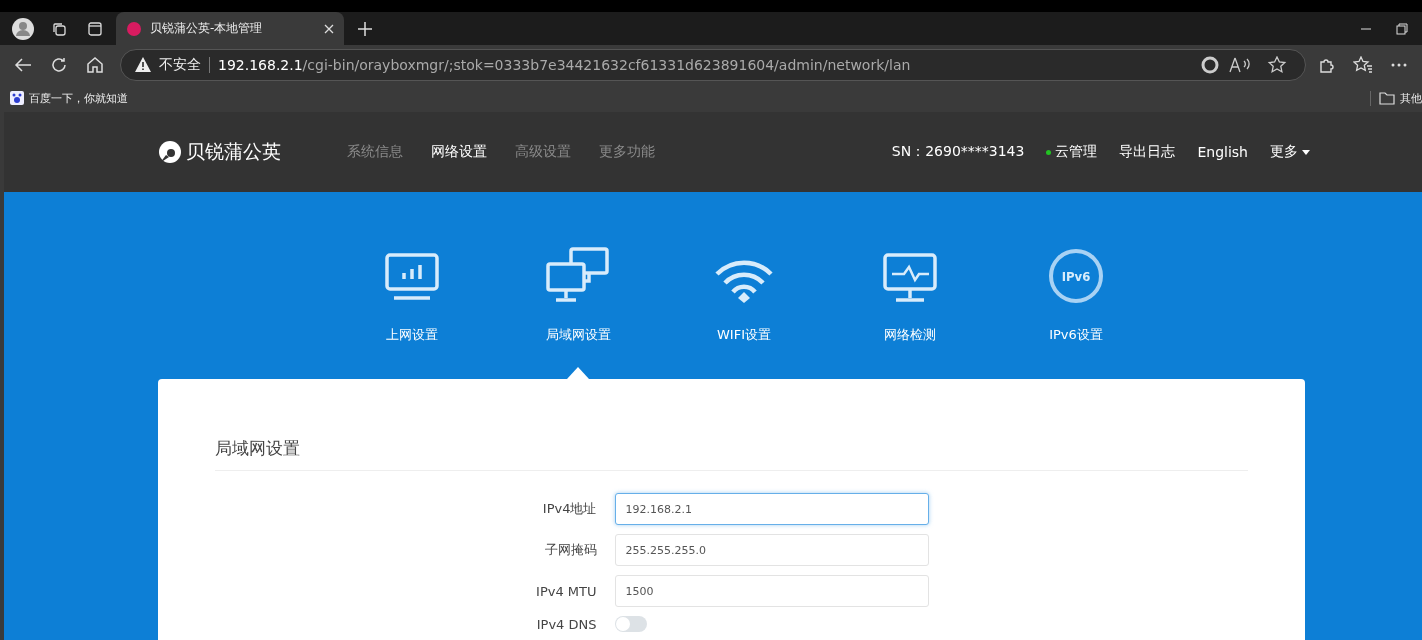 This screenshot has width=1422, height=640. What do you see at coordinates (1411, 98) in the screenshot?
I see `other-bookmarks-link: 其他` at bounding box center [1411, 98].